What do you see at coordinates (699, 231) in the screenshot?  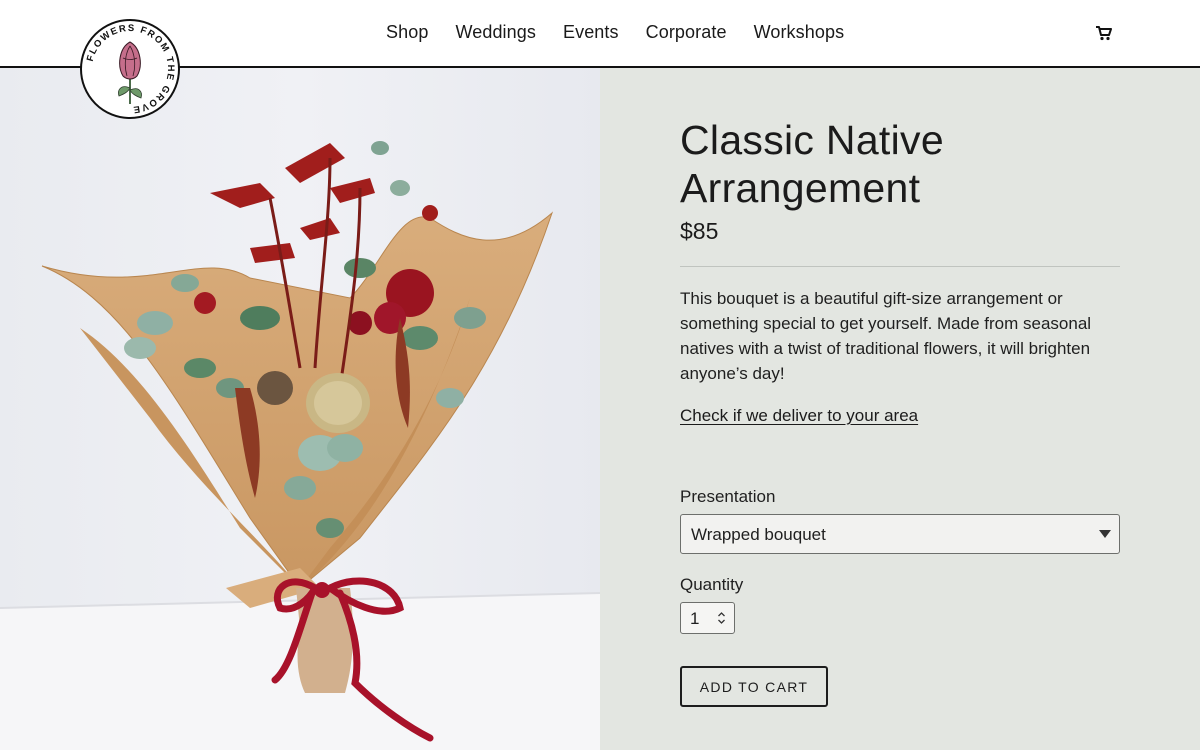 I see `product-price: $85` at bounding box center [699, 231].